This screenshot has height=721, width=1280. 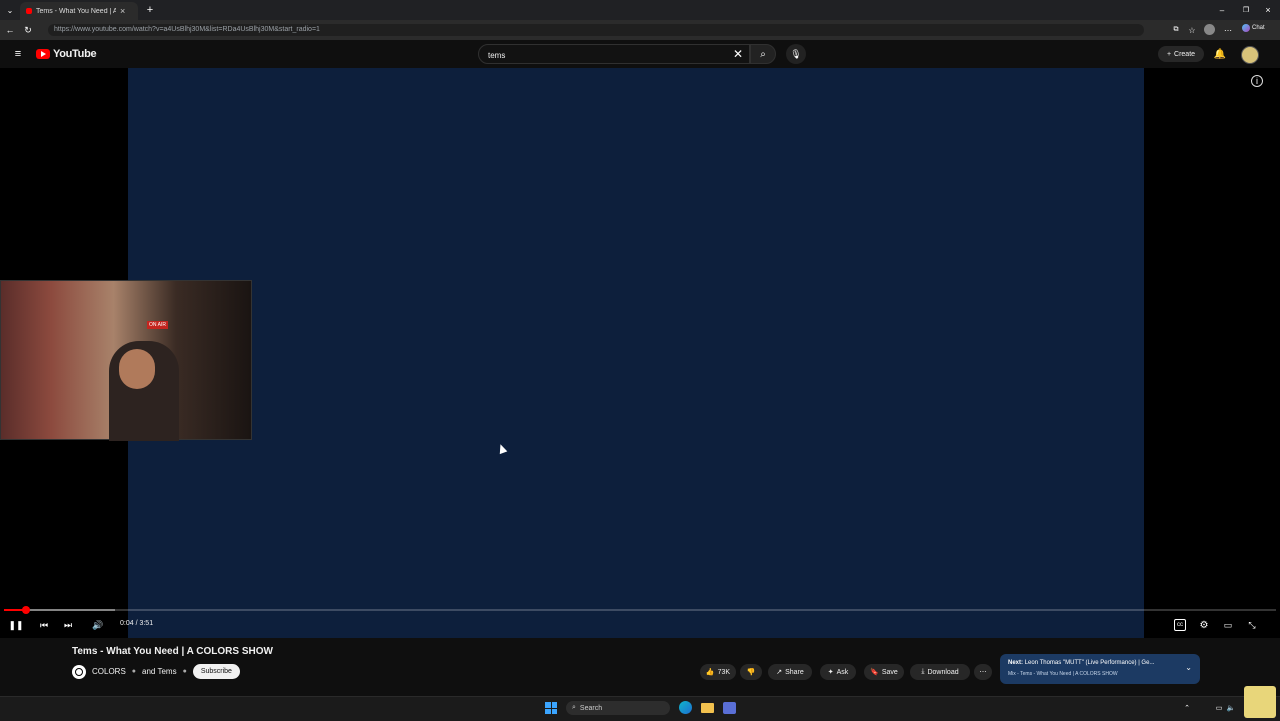 I want to click on tab-close-icon: ×, so click(x=122, y=11).